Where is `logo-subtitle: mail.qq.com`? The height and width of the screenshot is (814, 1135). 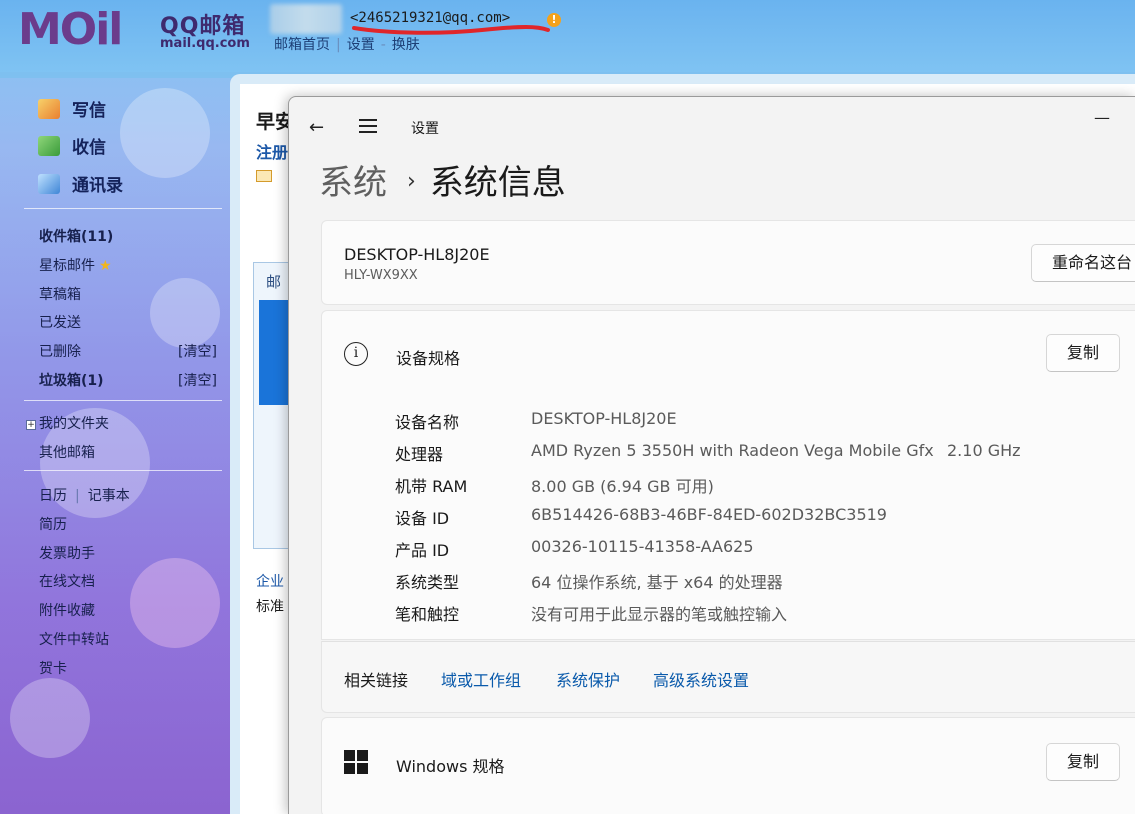
logo-subtitle: mail.qq.com is located at coordinates (205, 43).